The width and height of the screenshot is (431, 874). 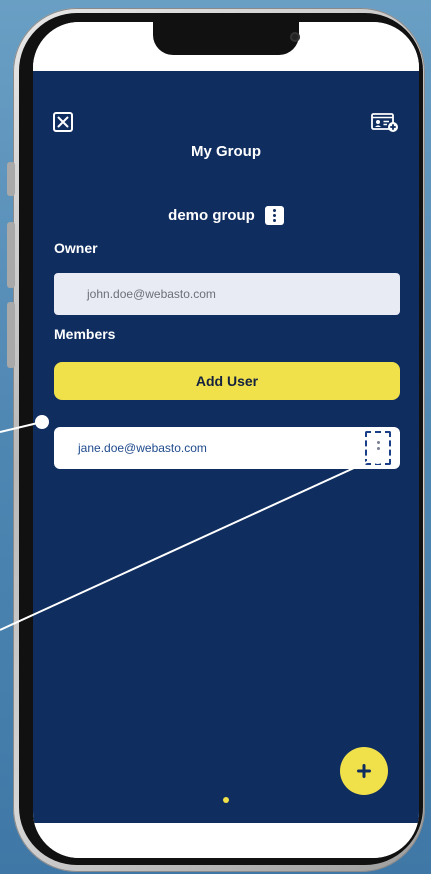 I want to click on member-list-item: jane.doe@webasto.com, so click(x=227, y=448).